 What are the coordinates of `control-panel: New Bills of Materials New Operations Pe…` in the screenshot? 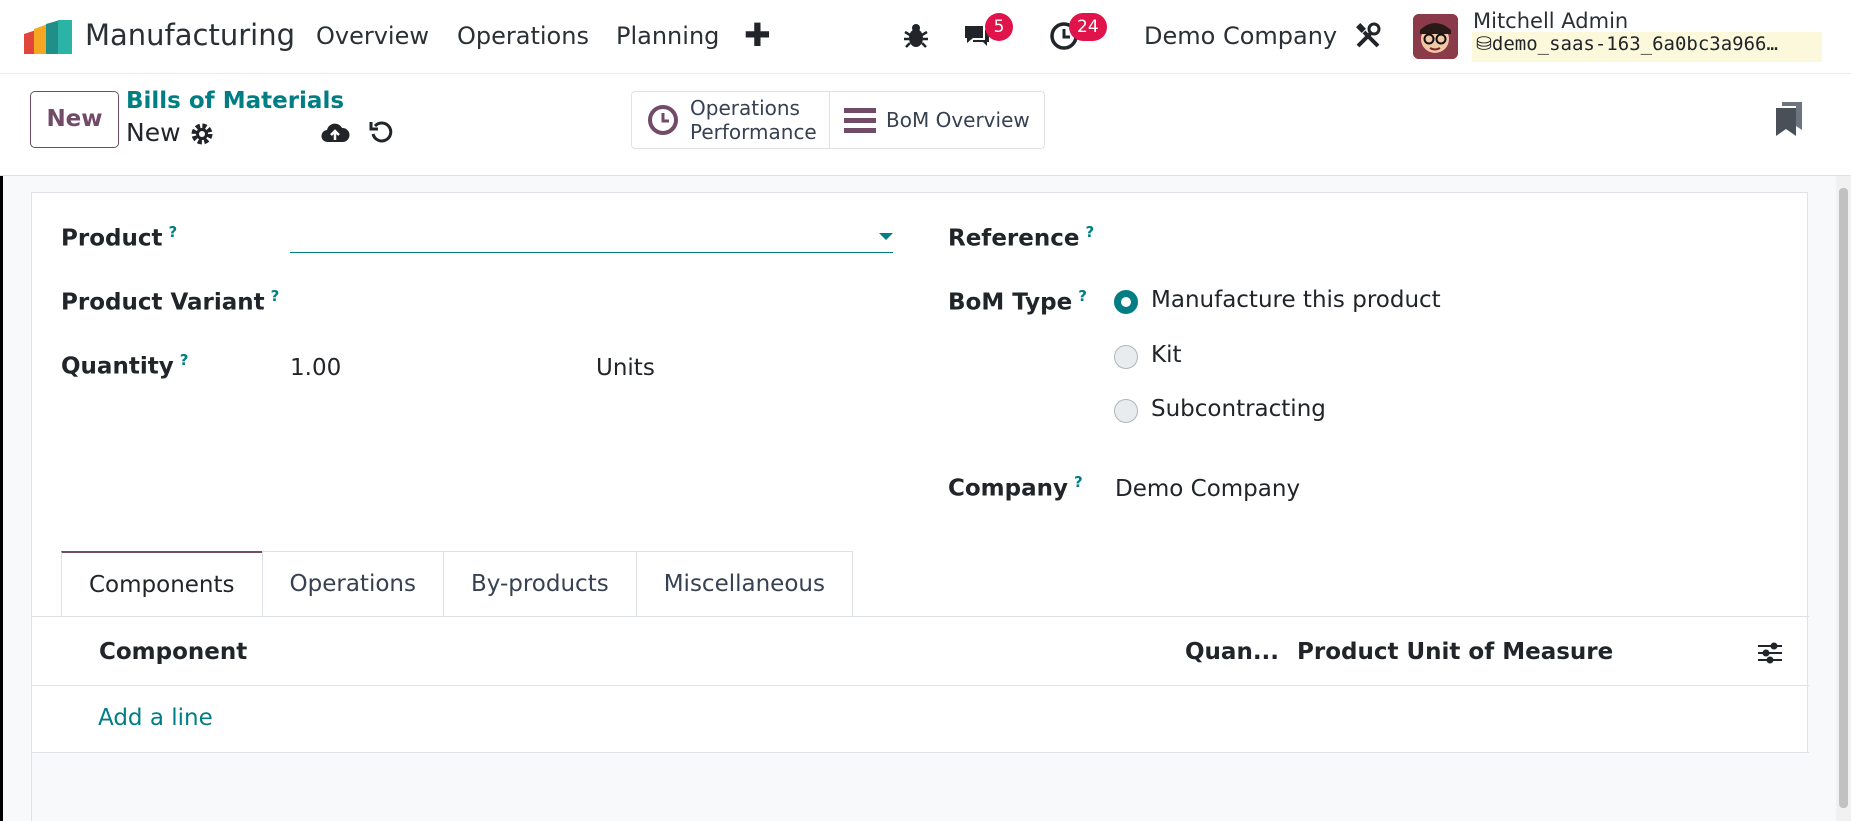 It's located at (925, 125).